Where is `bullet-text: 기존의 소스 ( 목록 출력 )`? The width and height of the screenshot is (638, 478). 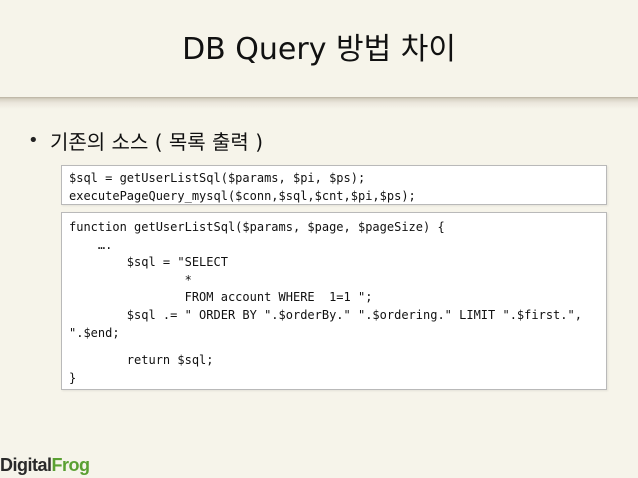 bullet-text: 기존의 소스 ( 목록 출력 ) is located at coordinates (156, 141).